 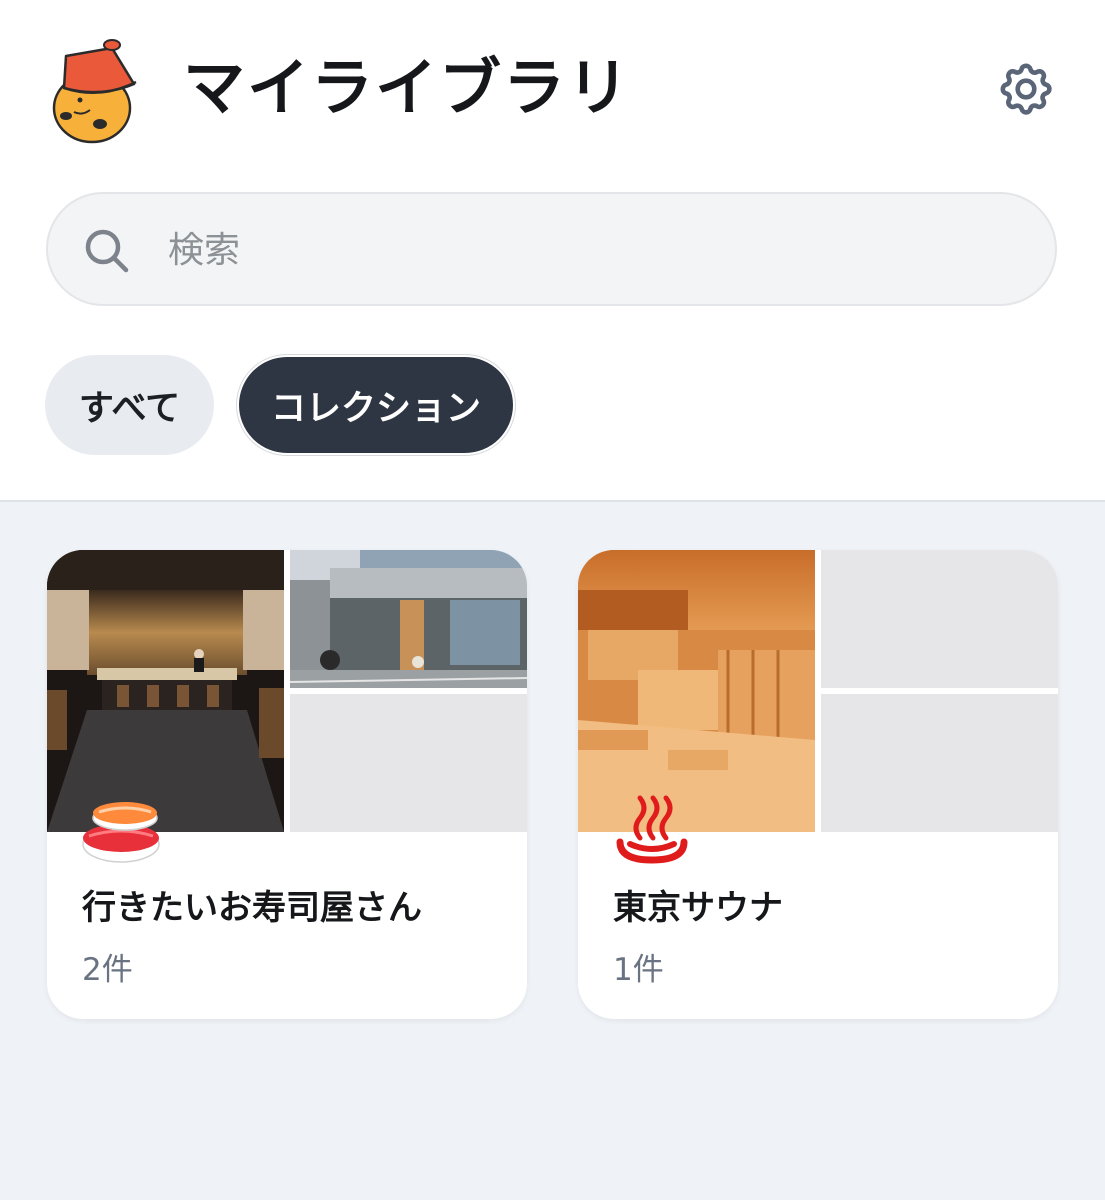 I want to click on search-input, so click(x=598, y=250).